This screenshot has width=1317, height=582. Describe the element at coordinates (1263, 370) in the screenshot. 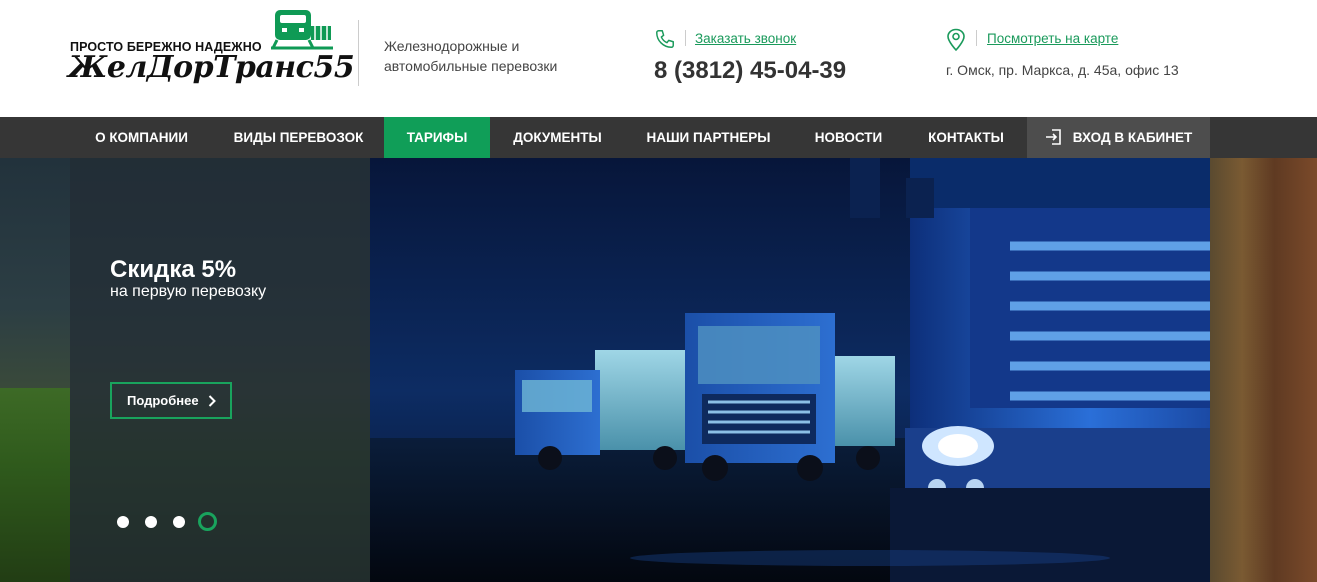

I see `hero-background-right` at that location.